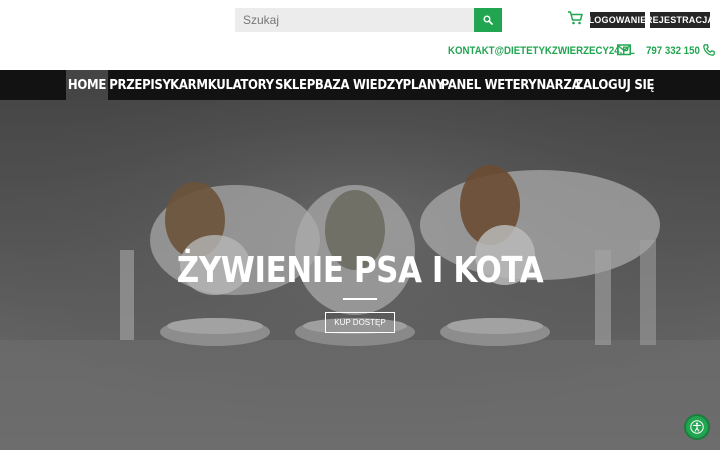 The width and height of the screenshot is (720, 450). I want to click on search-button, so click(488, 20).